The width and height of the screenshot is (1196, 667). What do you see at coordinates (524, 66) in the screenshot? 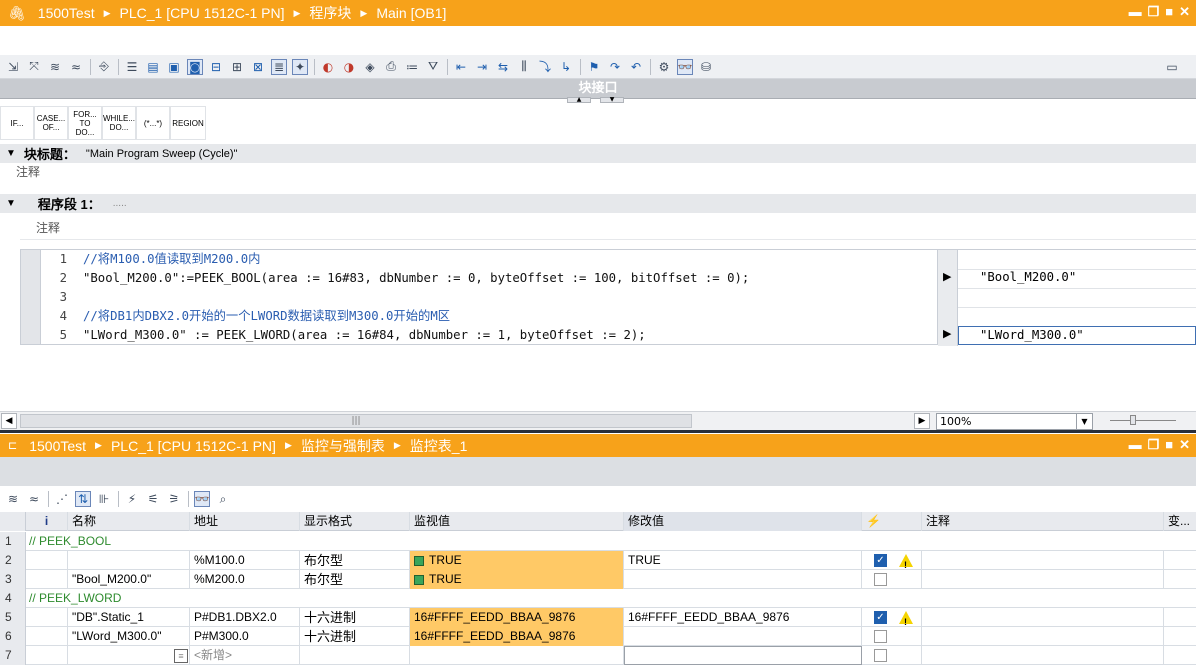
I see `split-icon: ⫼` at bounding box center [524, 66].